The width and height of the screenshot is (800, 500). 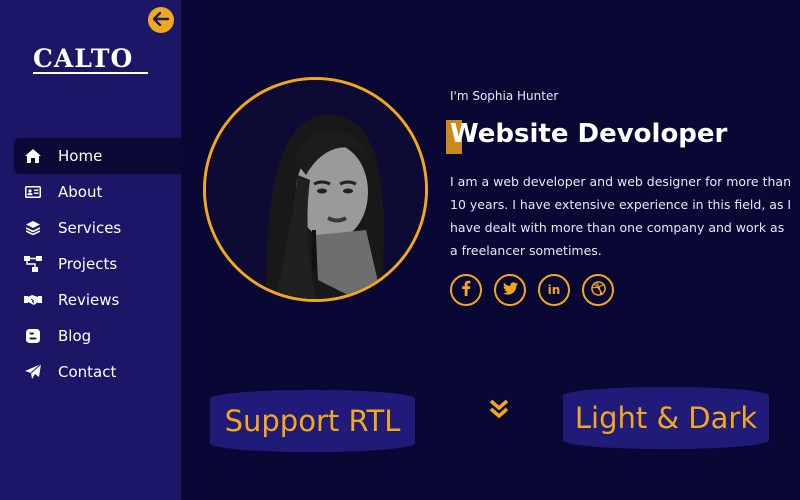 I want to click on twitter-link, so click(x=510, y=290).